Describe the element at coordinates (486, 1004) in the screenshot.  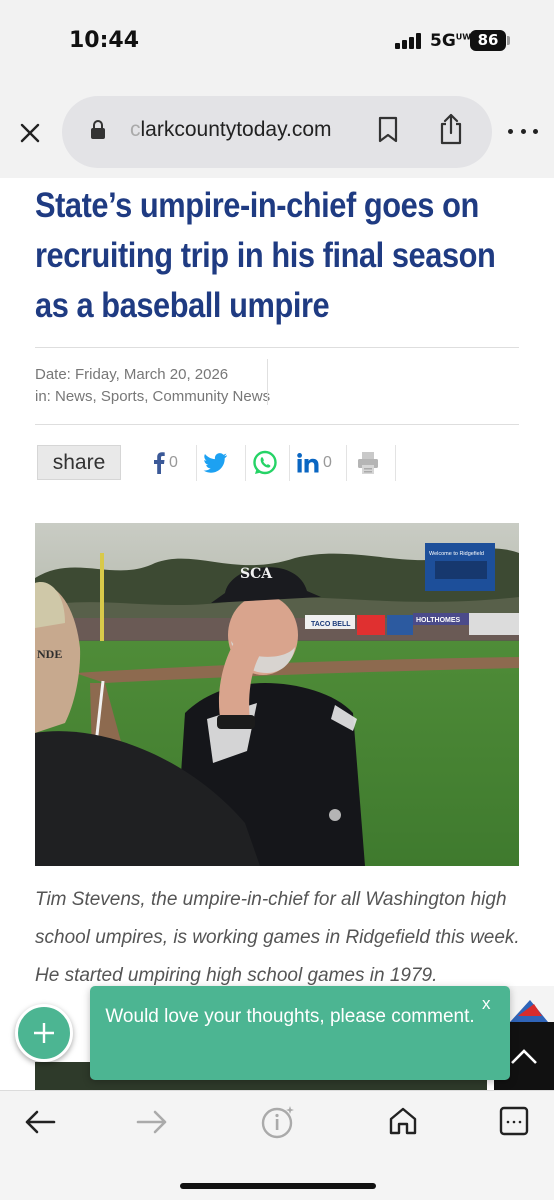
I see `toast-close-button: x` at that location.